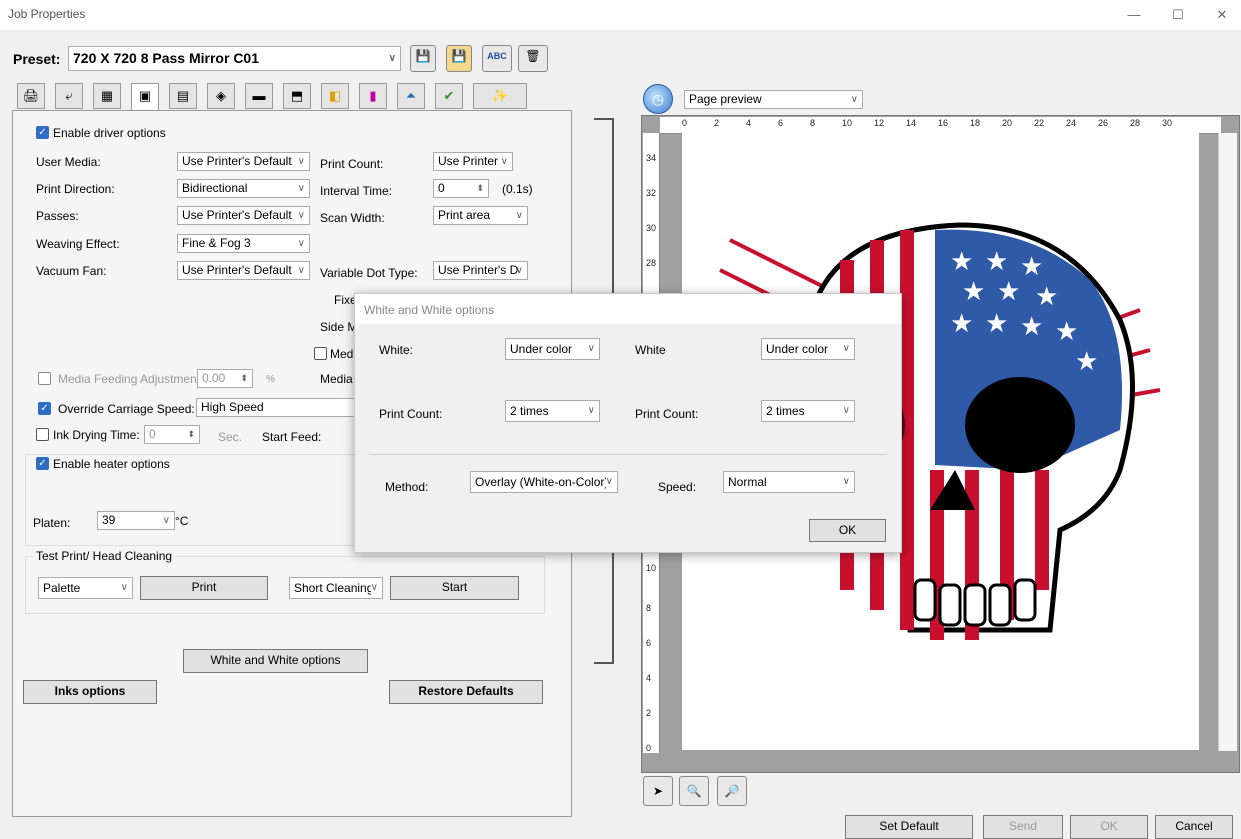  What do you see at coordinates (789, 482) in the screenshot?
I see `speed-select: Normal ∨` at bounding box center [789, 482].